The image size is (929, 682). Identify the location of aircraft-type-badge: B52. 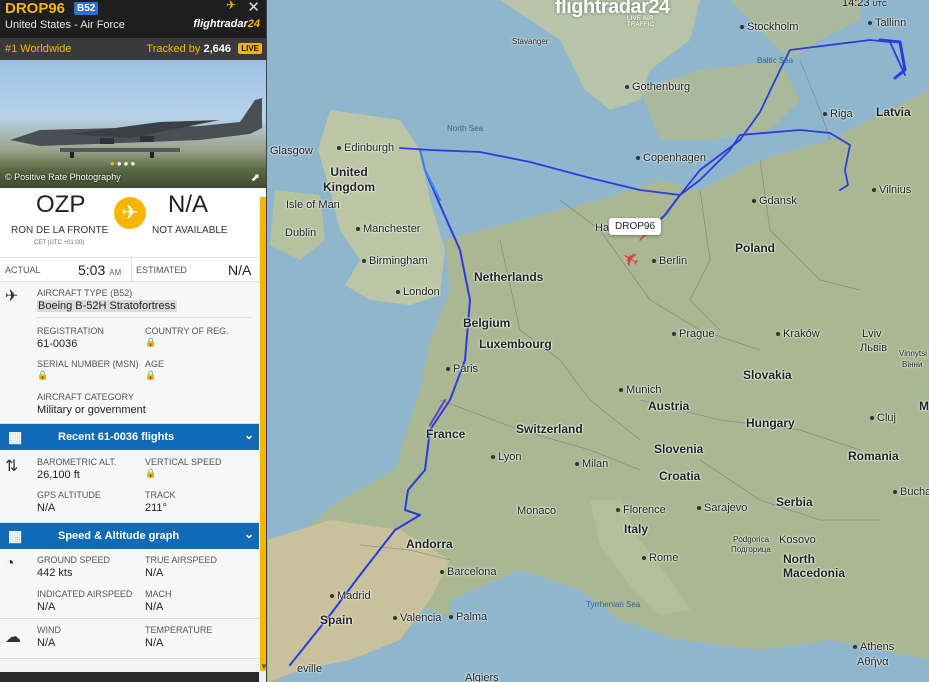
(86, 8).